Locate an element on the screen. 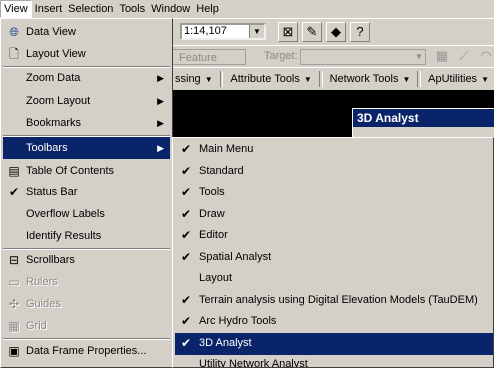 The image size is (494, 368). map-scale-combo: 1:14,107 ▼ is located at coordinates (223, 31).